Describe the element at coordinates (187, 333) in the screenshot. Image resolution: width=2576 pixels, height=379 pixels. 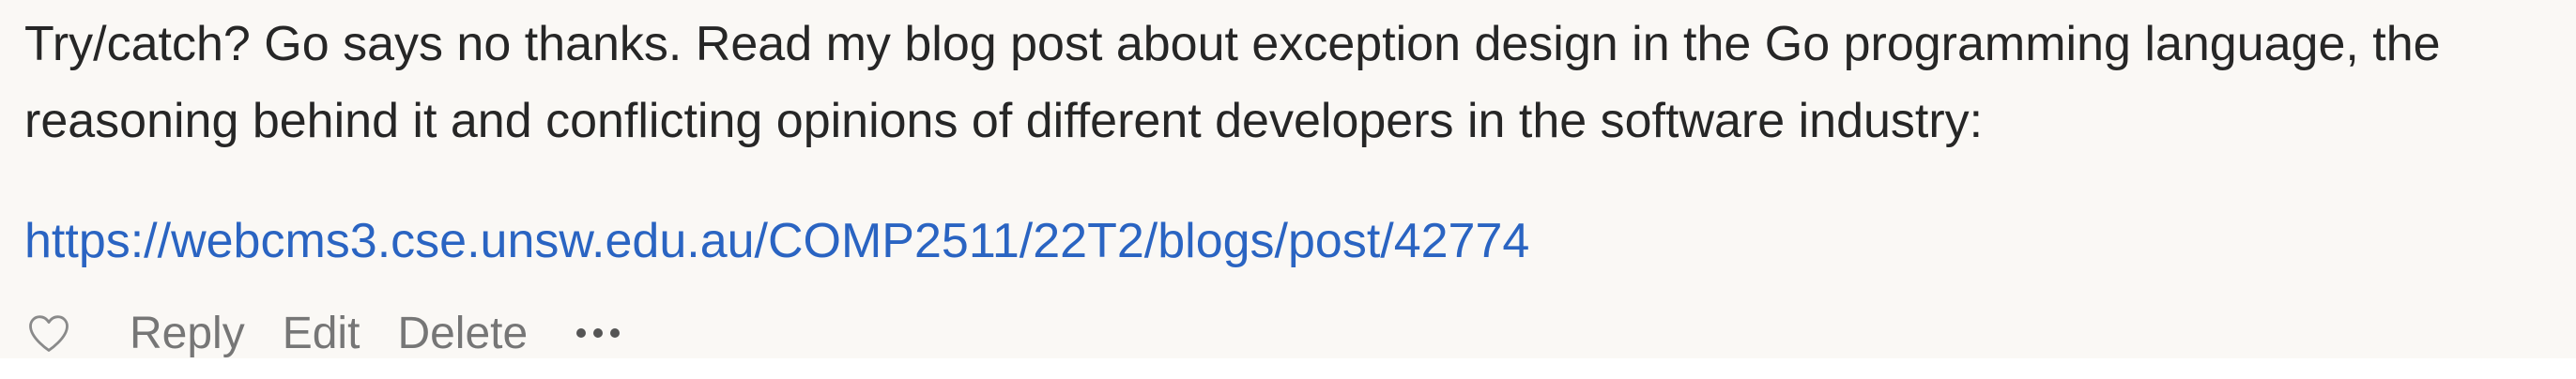
I see `reply-button: Reply` at that location.